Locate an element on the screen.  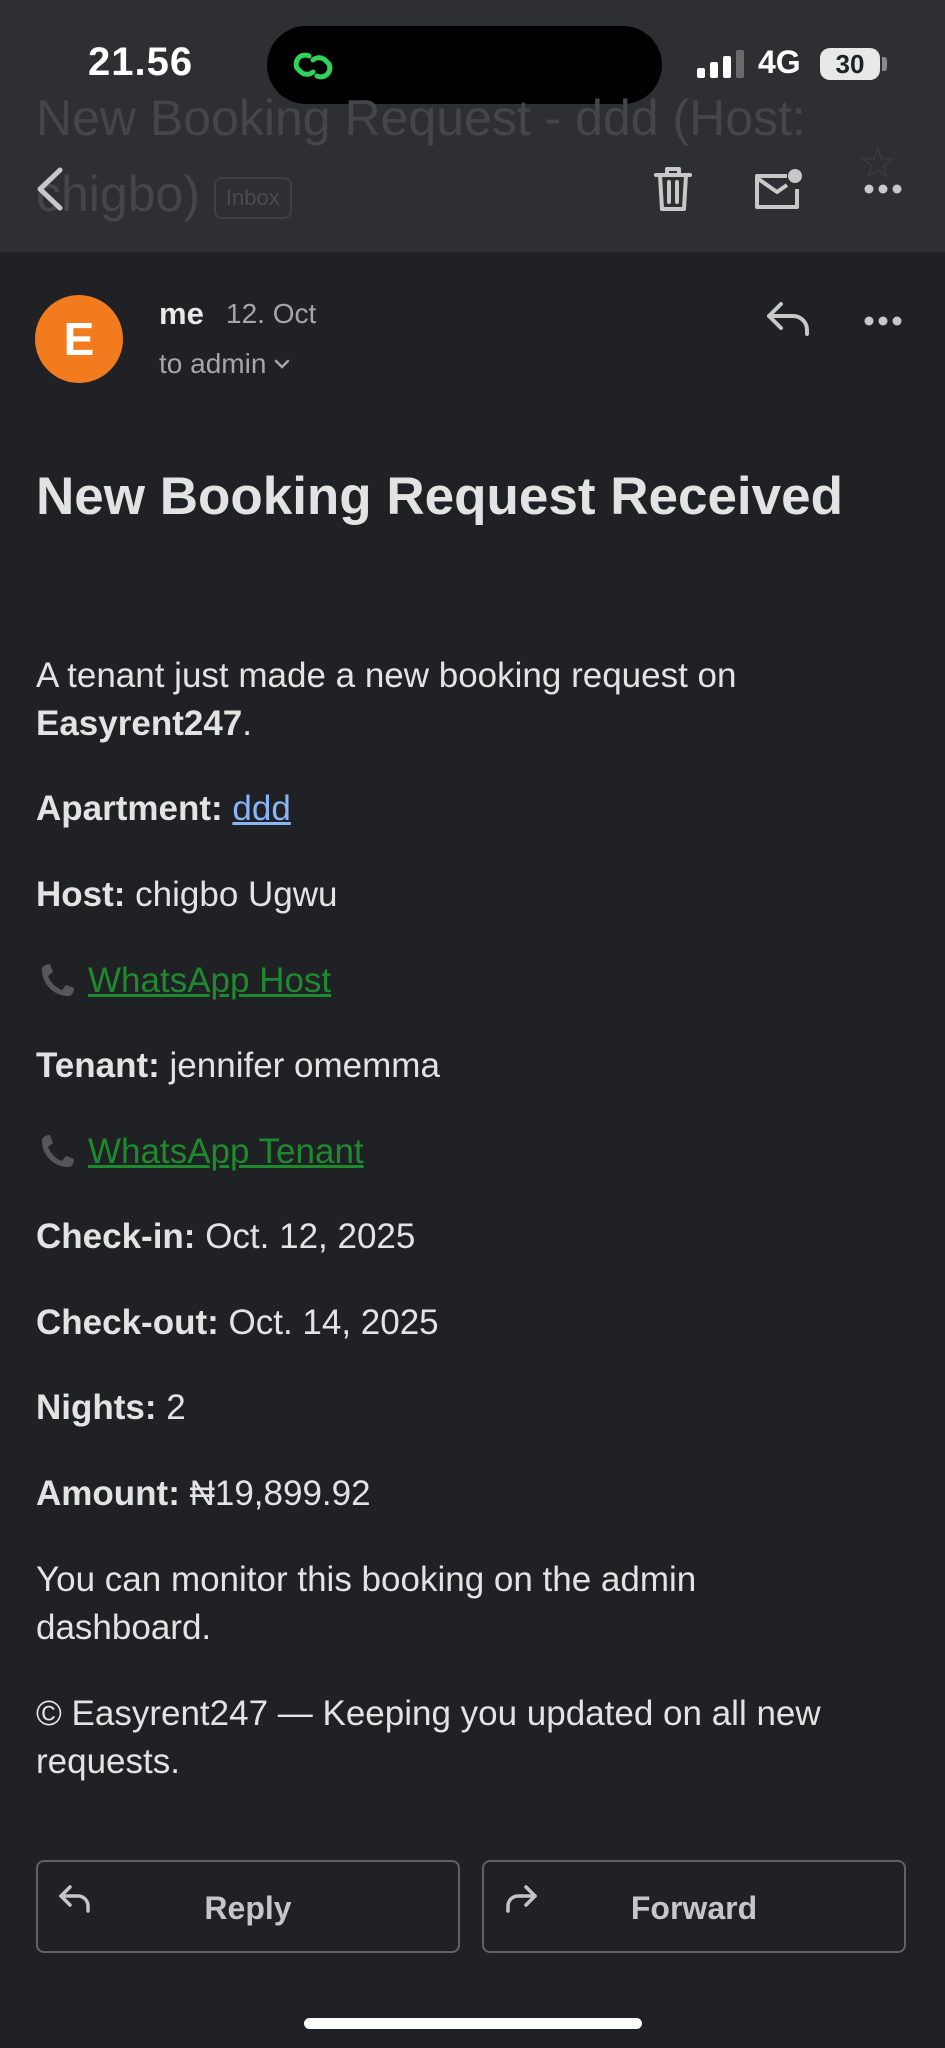
mail-unread-icon is located at coordinates (778, 189).